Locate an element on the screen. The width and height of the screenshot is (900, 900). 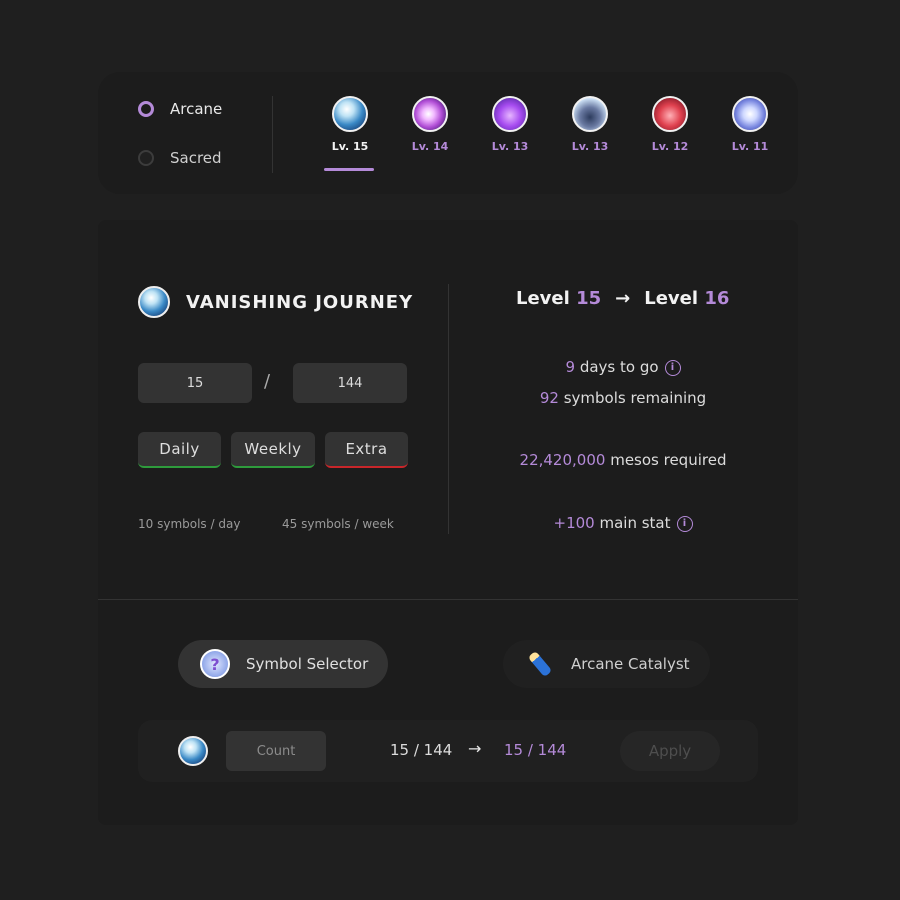
lachelein-icon is located at coordinates (510, 114).